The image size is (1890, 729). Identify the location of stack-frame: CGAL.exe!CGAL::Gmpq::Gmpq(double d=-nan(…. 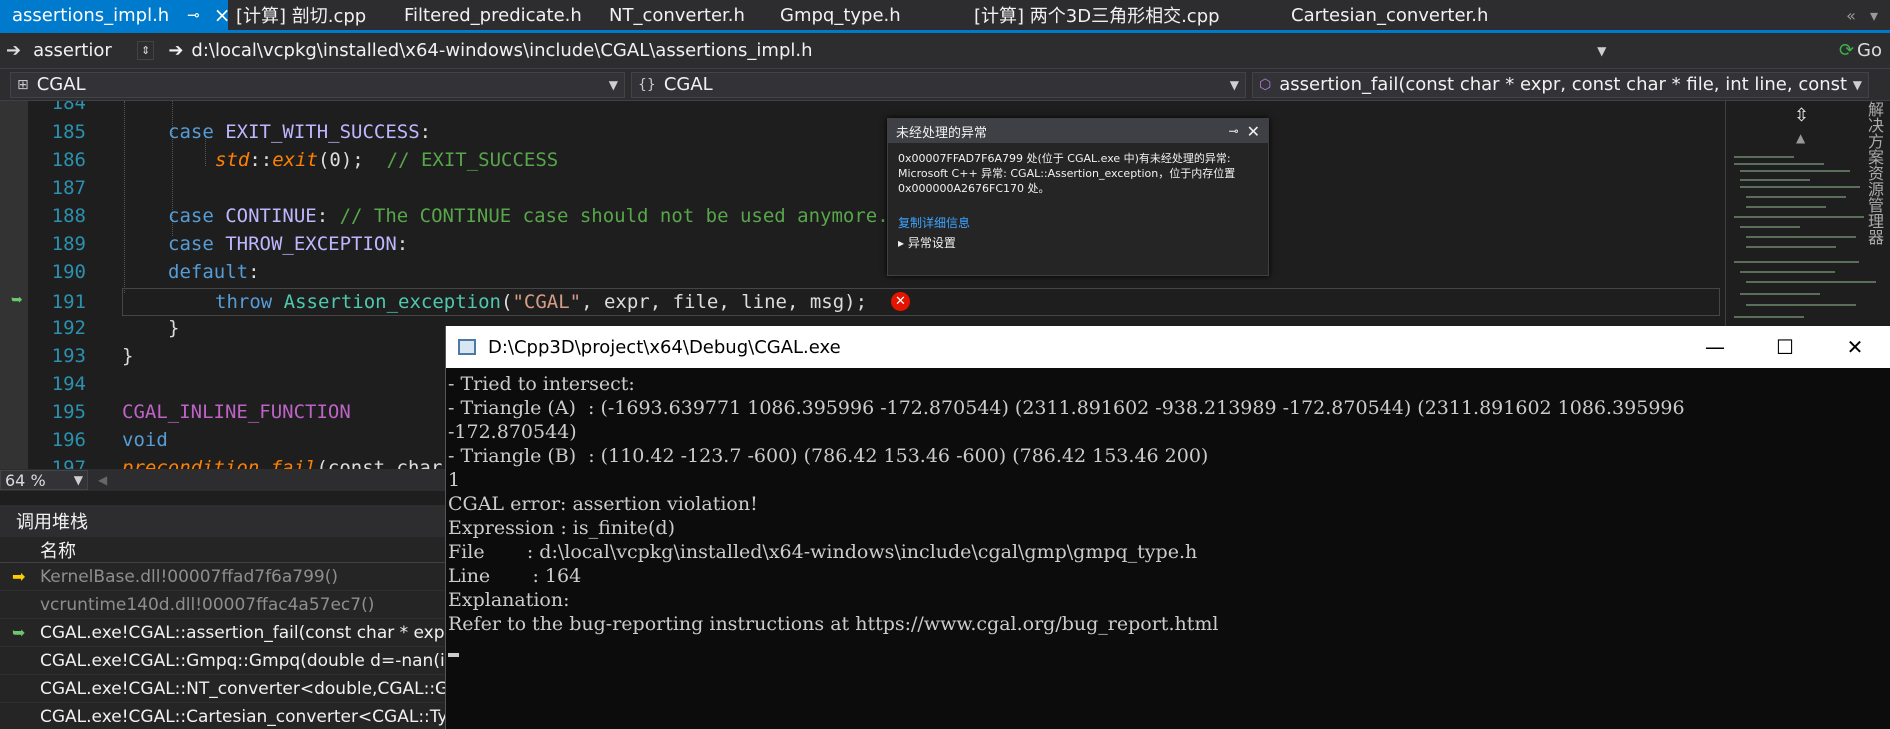
(222, 661).